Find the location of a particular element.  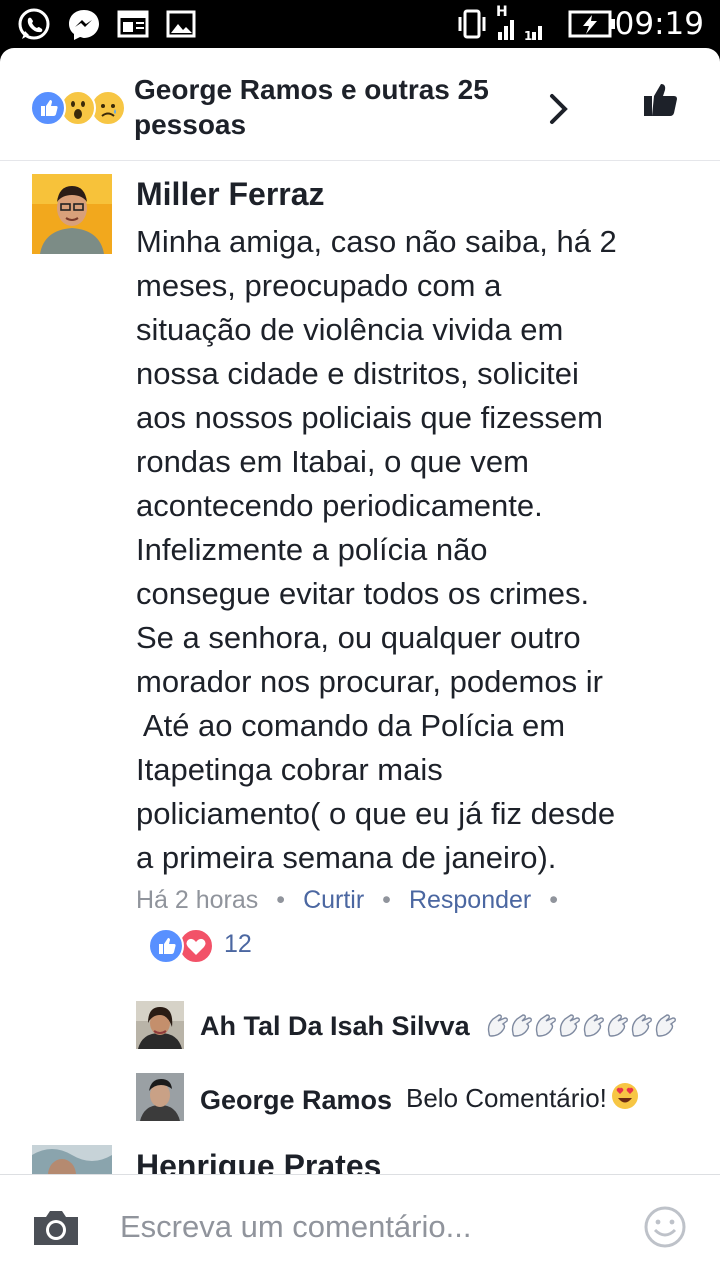

status-time: 09:19 is located at coordinates (659, 24).